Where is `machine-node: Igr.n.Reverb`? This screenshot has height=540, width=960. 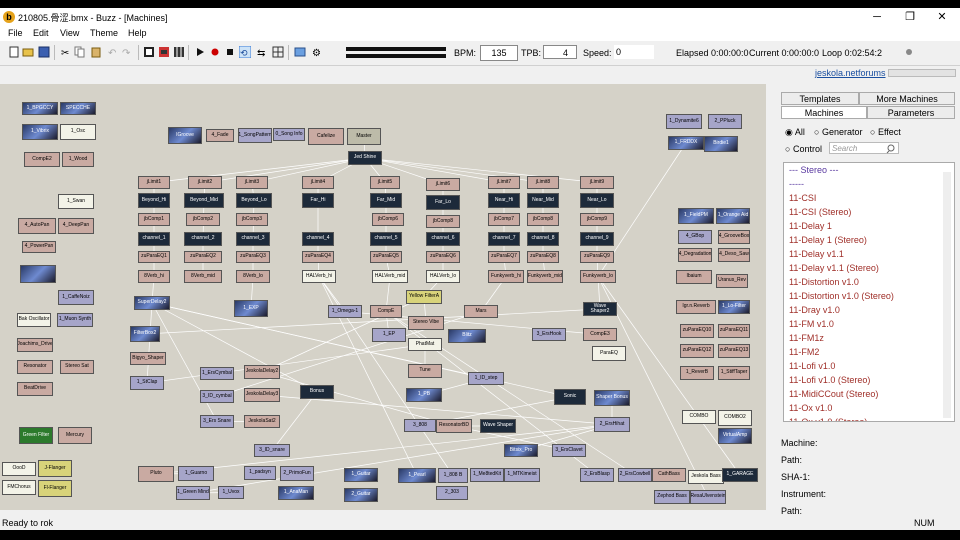 machine-node: Igr.n.Reverb is located at coordinates (696, 307).